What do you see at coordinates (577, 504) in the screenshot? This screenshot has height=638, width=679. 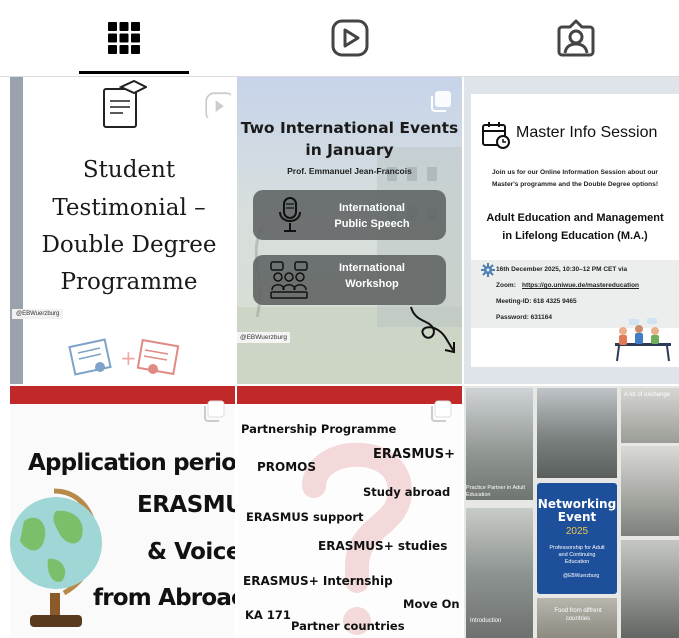 I see `card-title-line: Networking` at bounding box center [577, 504].